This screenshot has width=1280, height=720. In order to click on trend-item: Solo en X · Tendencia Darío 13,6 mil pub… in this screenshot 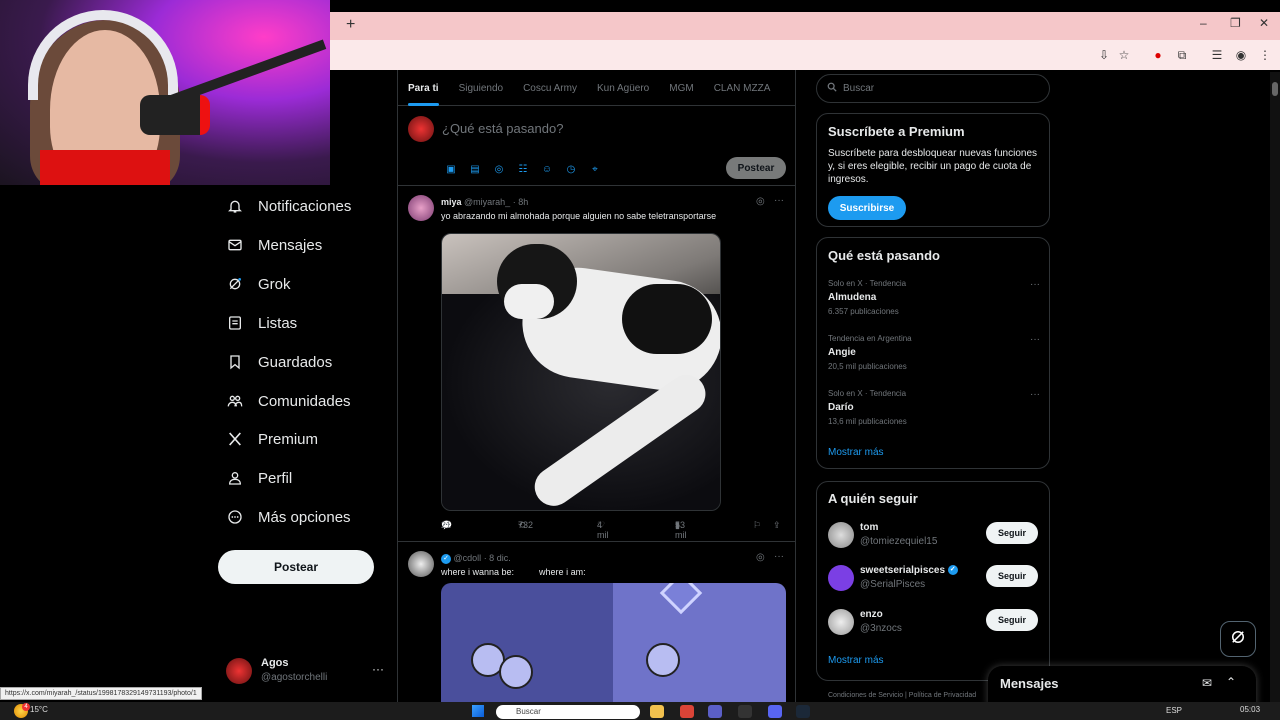, I will do `click(934, 411)`.